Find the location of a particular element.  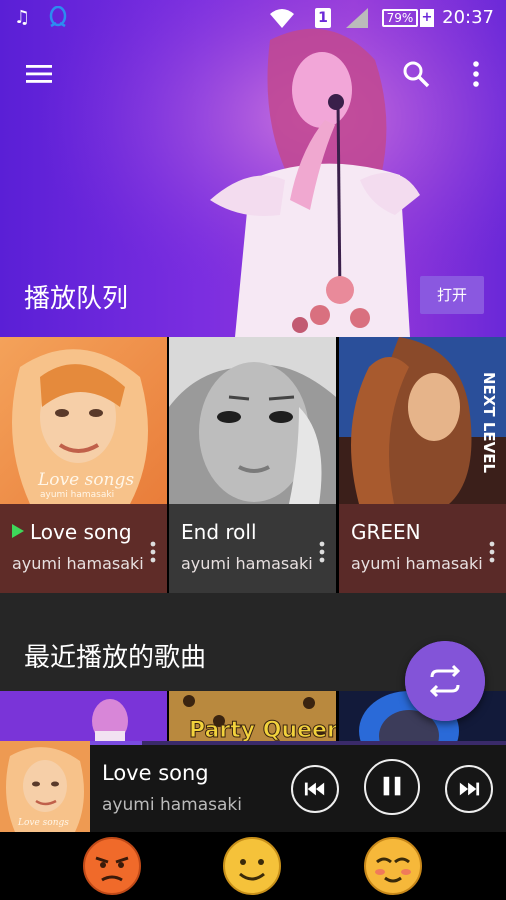

home-emoji-icon is located at coordinates (252, 866).